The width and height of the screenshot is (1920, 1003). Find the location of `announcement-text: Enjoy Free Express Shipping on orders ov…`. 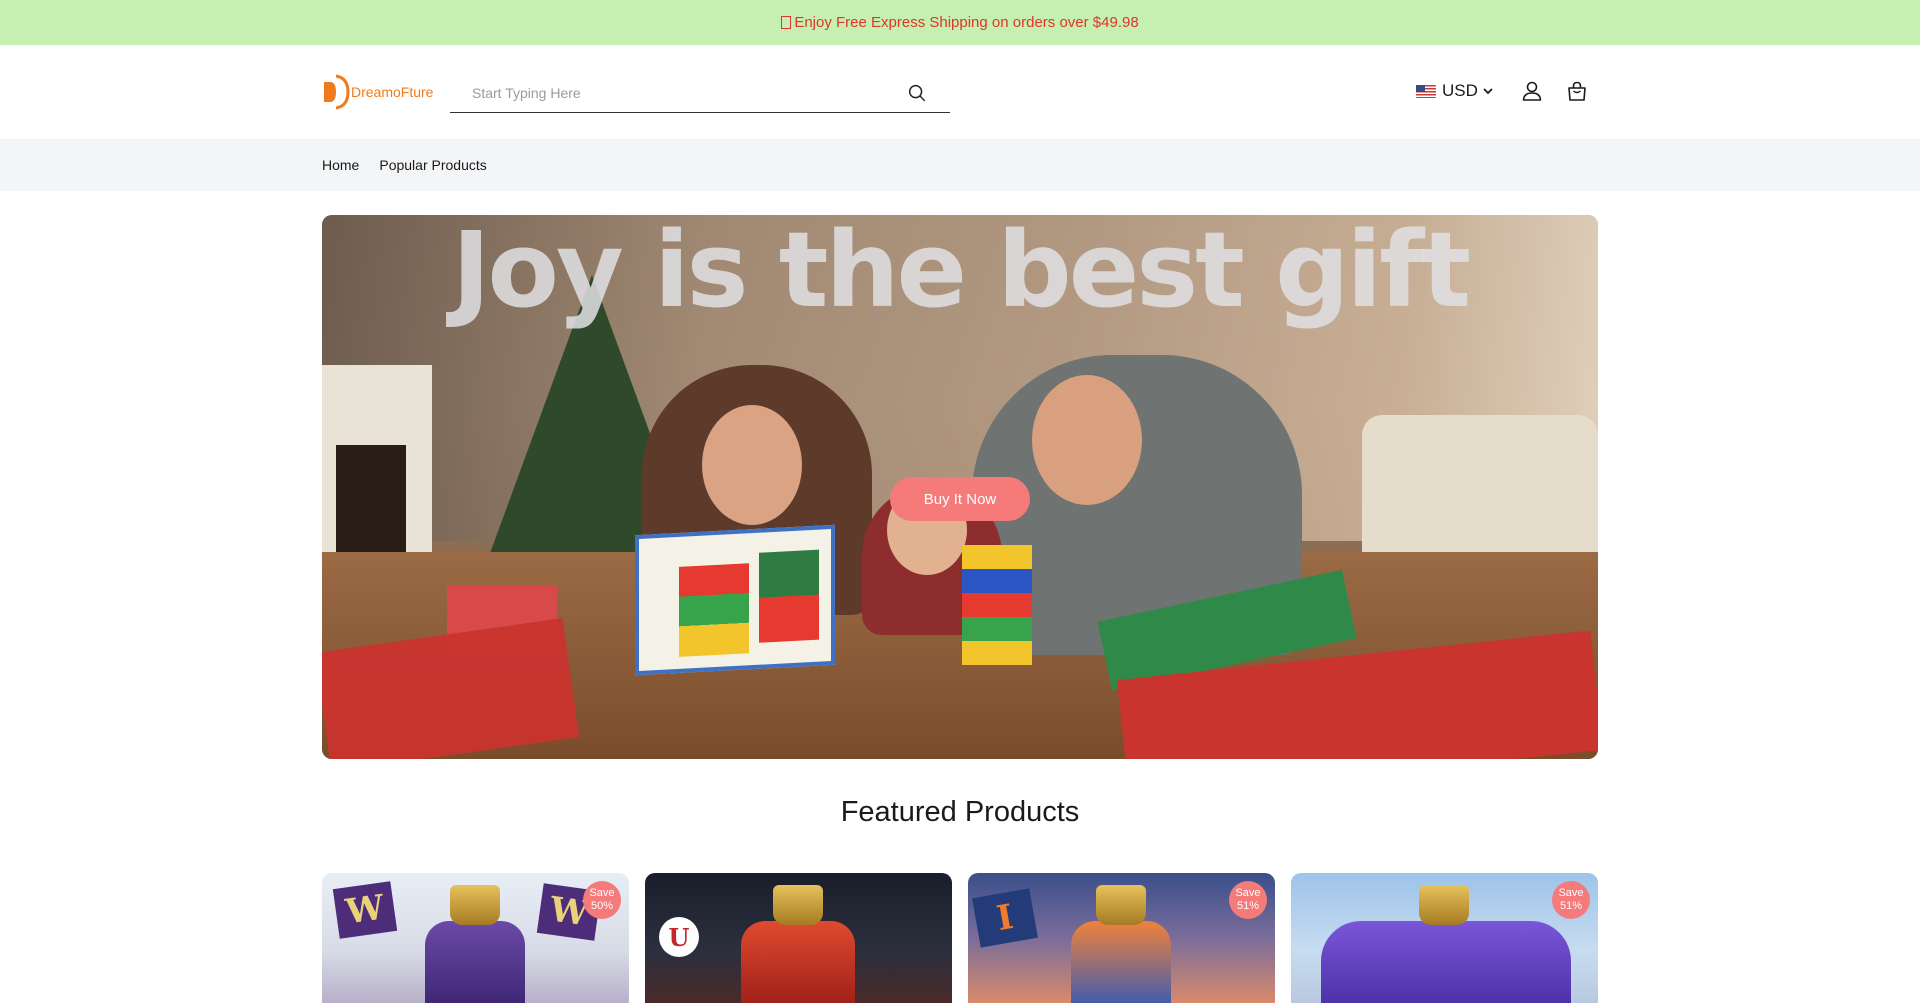

announcement-text: Enjoy Free Express Shipping on orders ov… is located at coordinates (966, 22).